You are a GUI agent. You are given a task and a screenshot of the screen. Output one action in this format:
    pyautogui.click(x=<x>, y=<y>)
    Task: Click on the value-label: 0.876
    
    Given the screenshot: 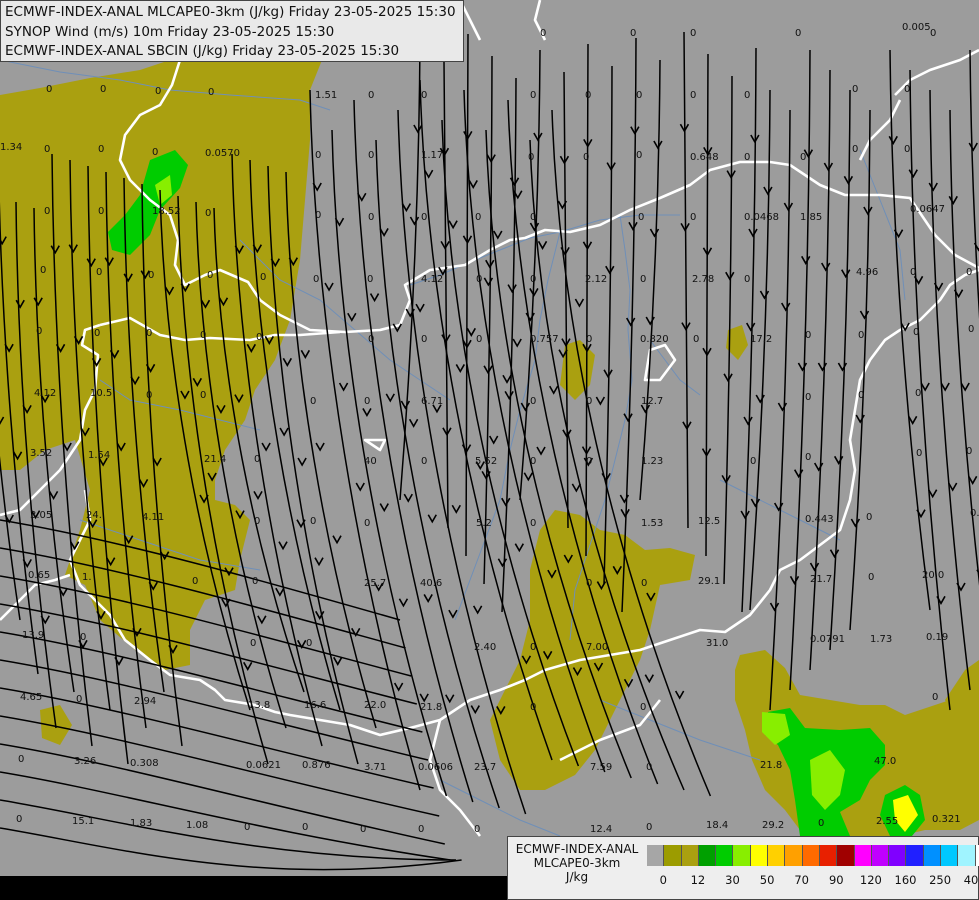 What is the action you would take?
    pyautogui.click(x=316, y=765)
    